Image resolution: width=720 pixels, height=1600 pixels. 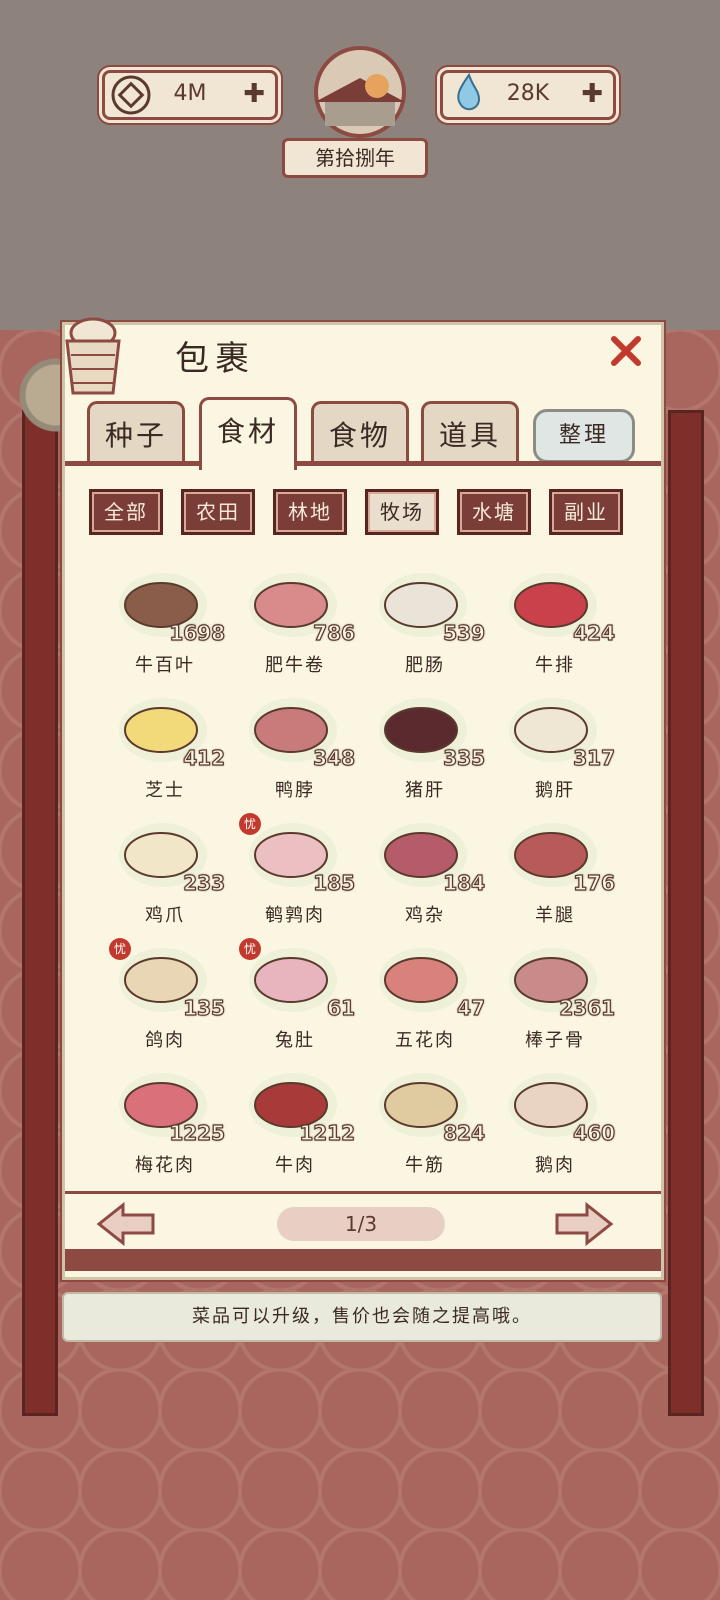 I want to click on inventory-item: 184 鸡杂, so click(x=425, y=874).